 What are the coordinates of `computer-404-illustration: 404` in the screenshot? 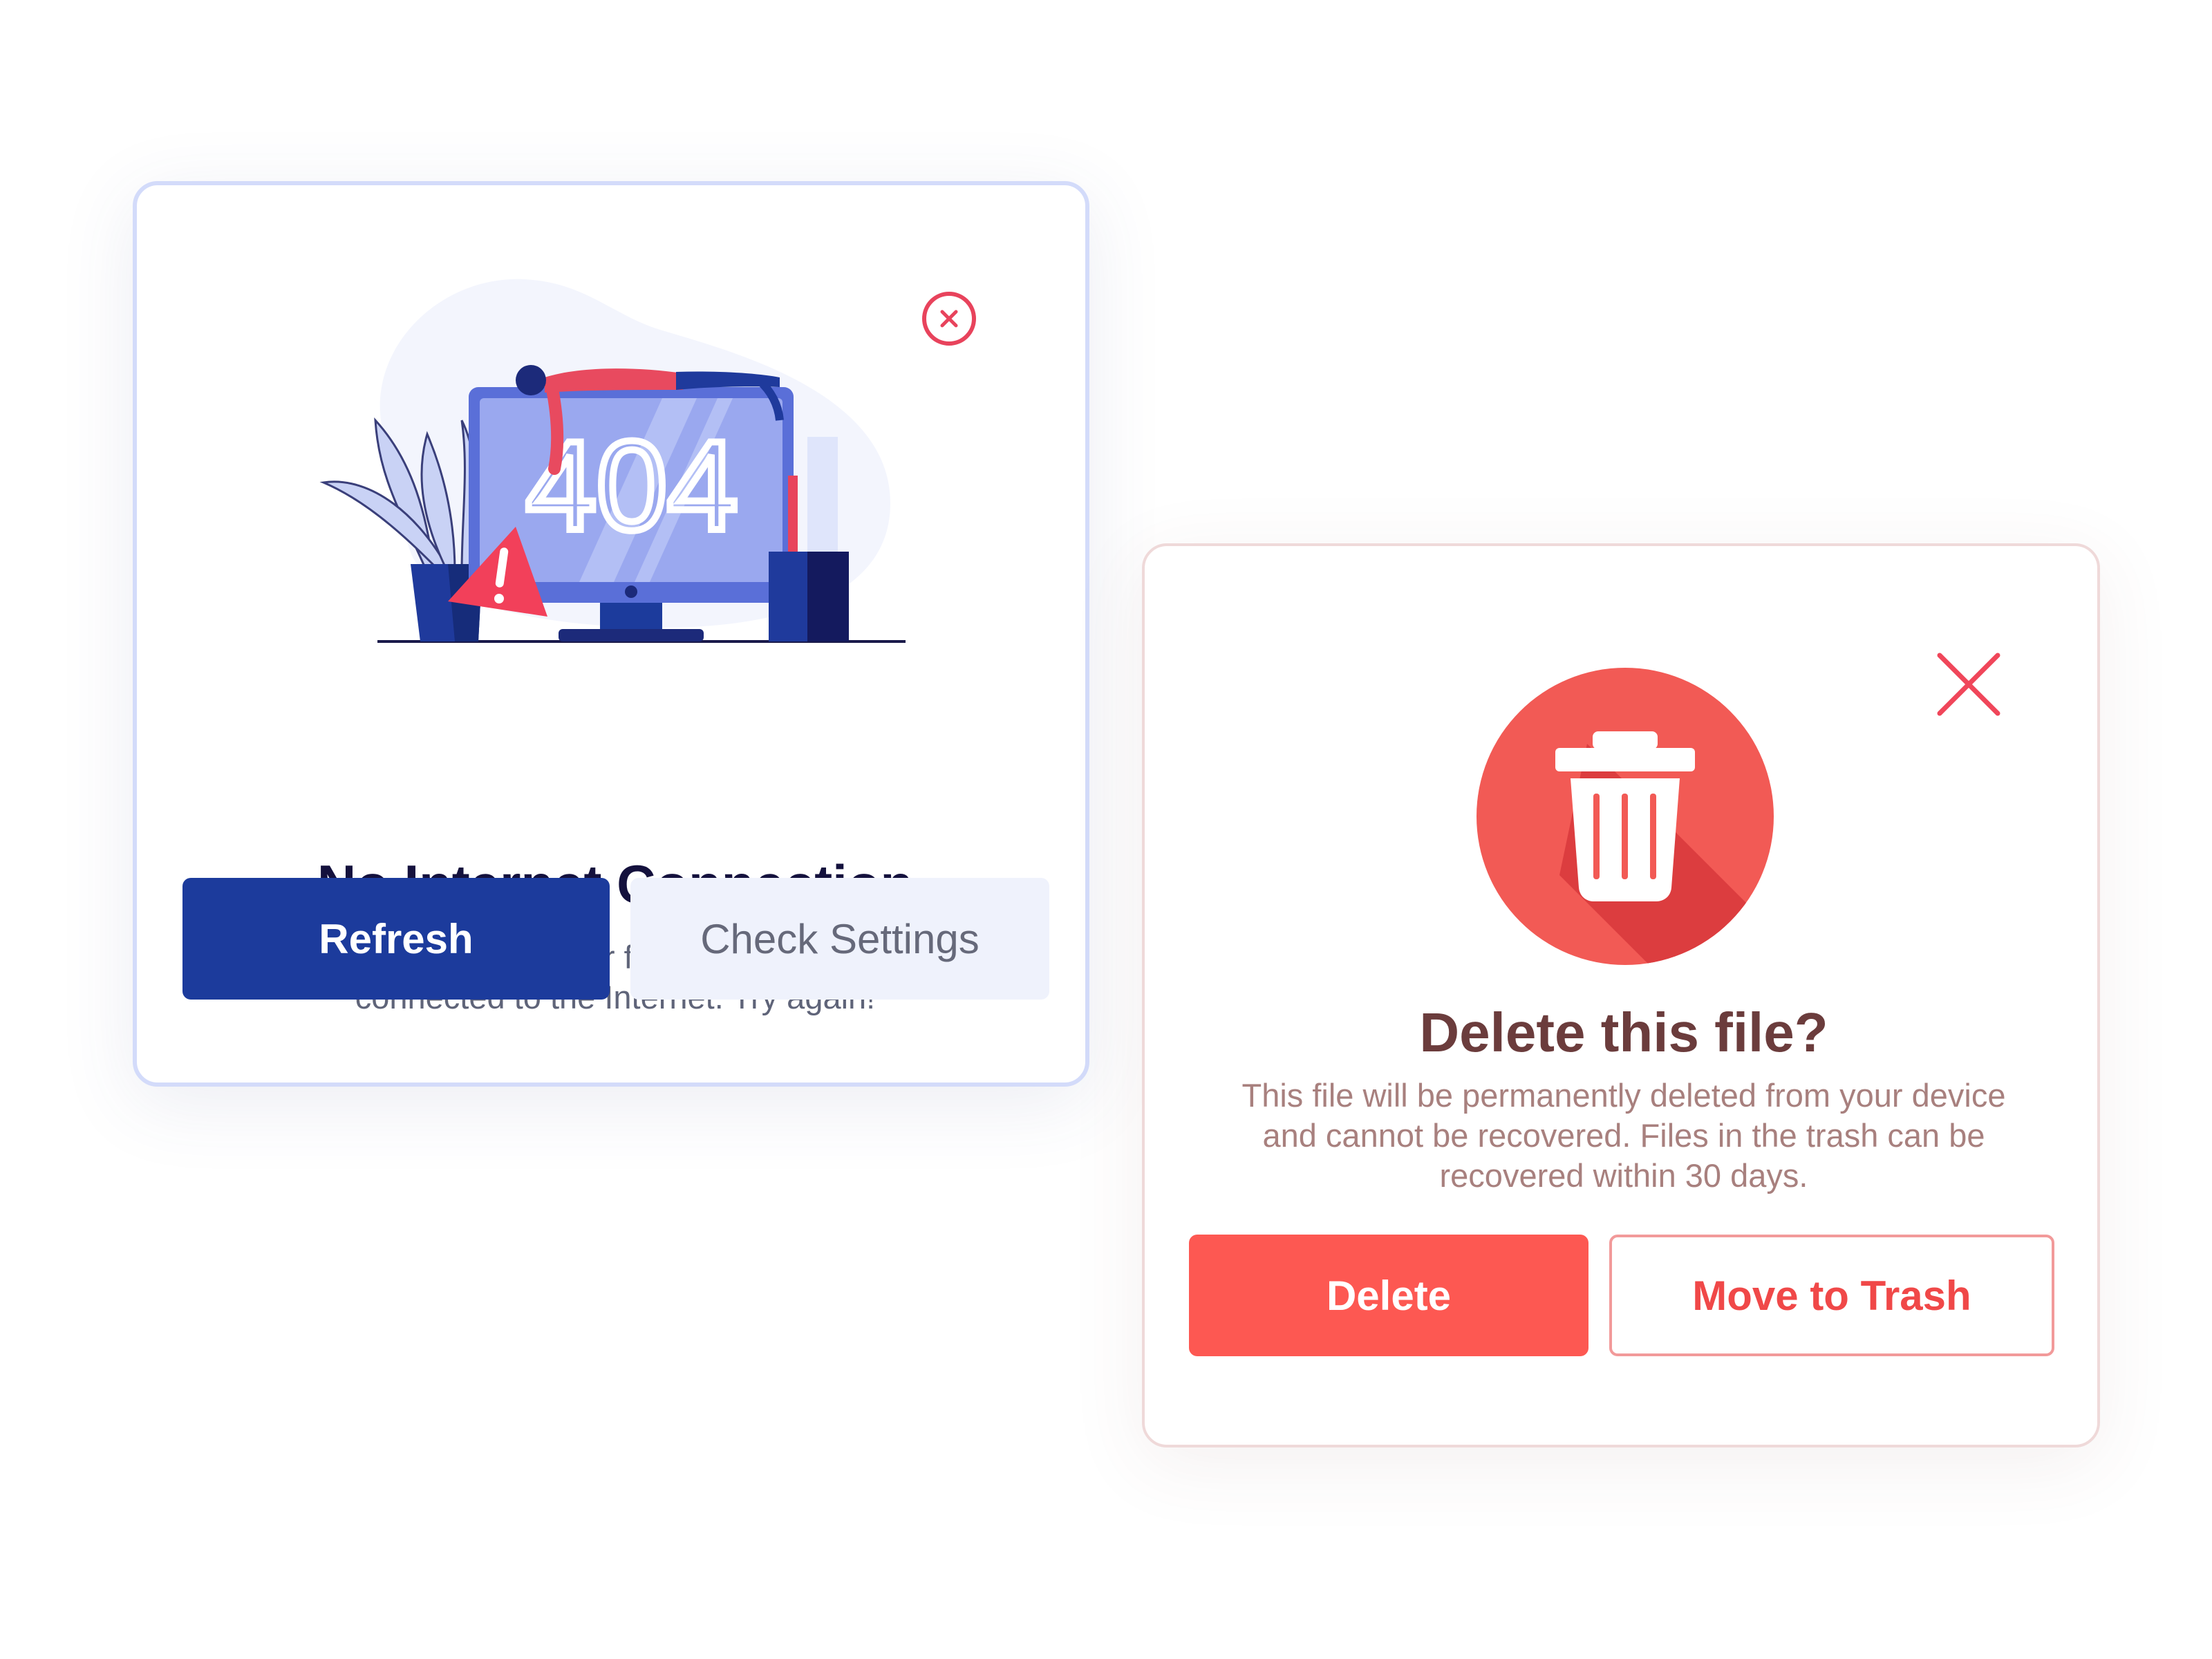 It's located at (612, 461).